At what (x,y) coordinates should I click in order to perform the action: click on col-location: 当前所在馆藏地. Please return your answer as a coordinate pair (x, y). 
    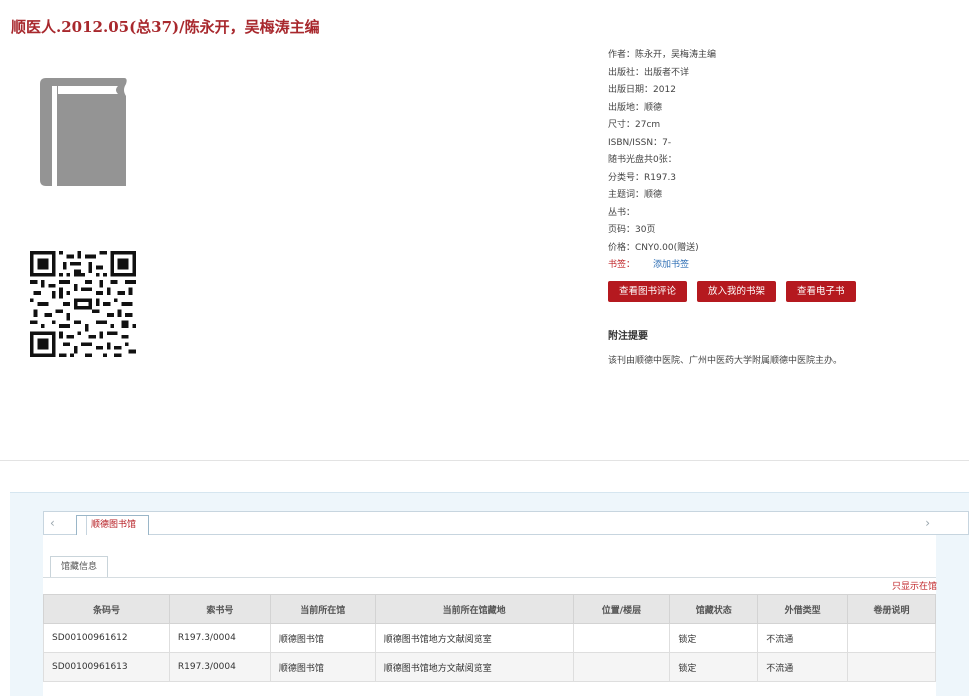
    Looking at the image, I should click on (474, 609).